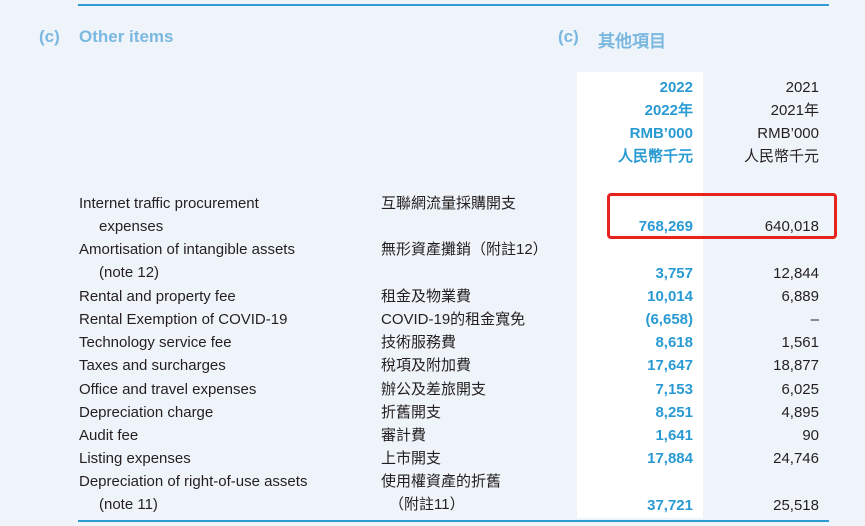  What do you see at coordinates (796, 459) in the screenshot?
I see `value-2021: 24,746` at bounding box center [796, 459].